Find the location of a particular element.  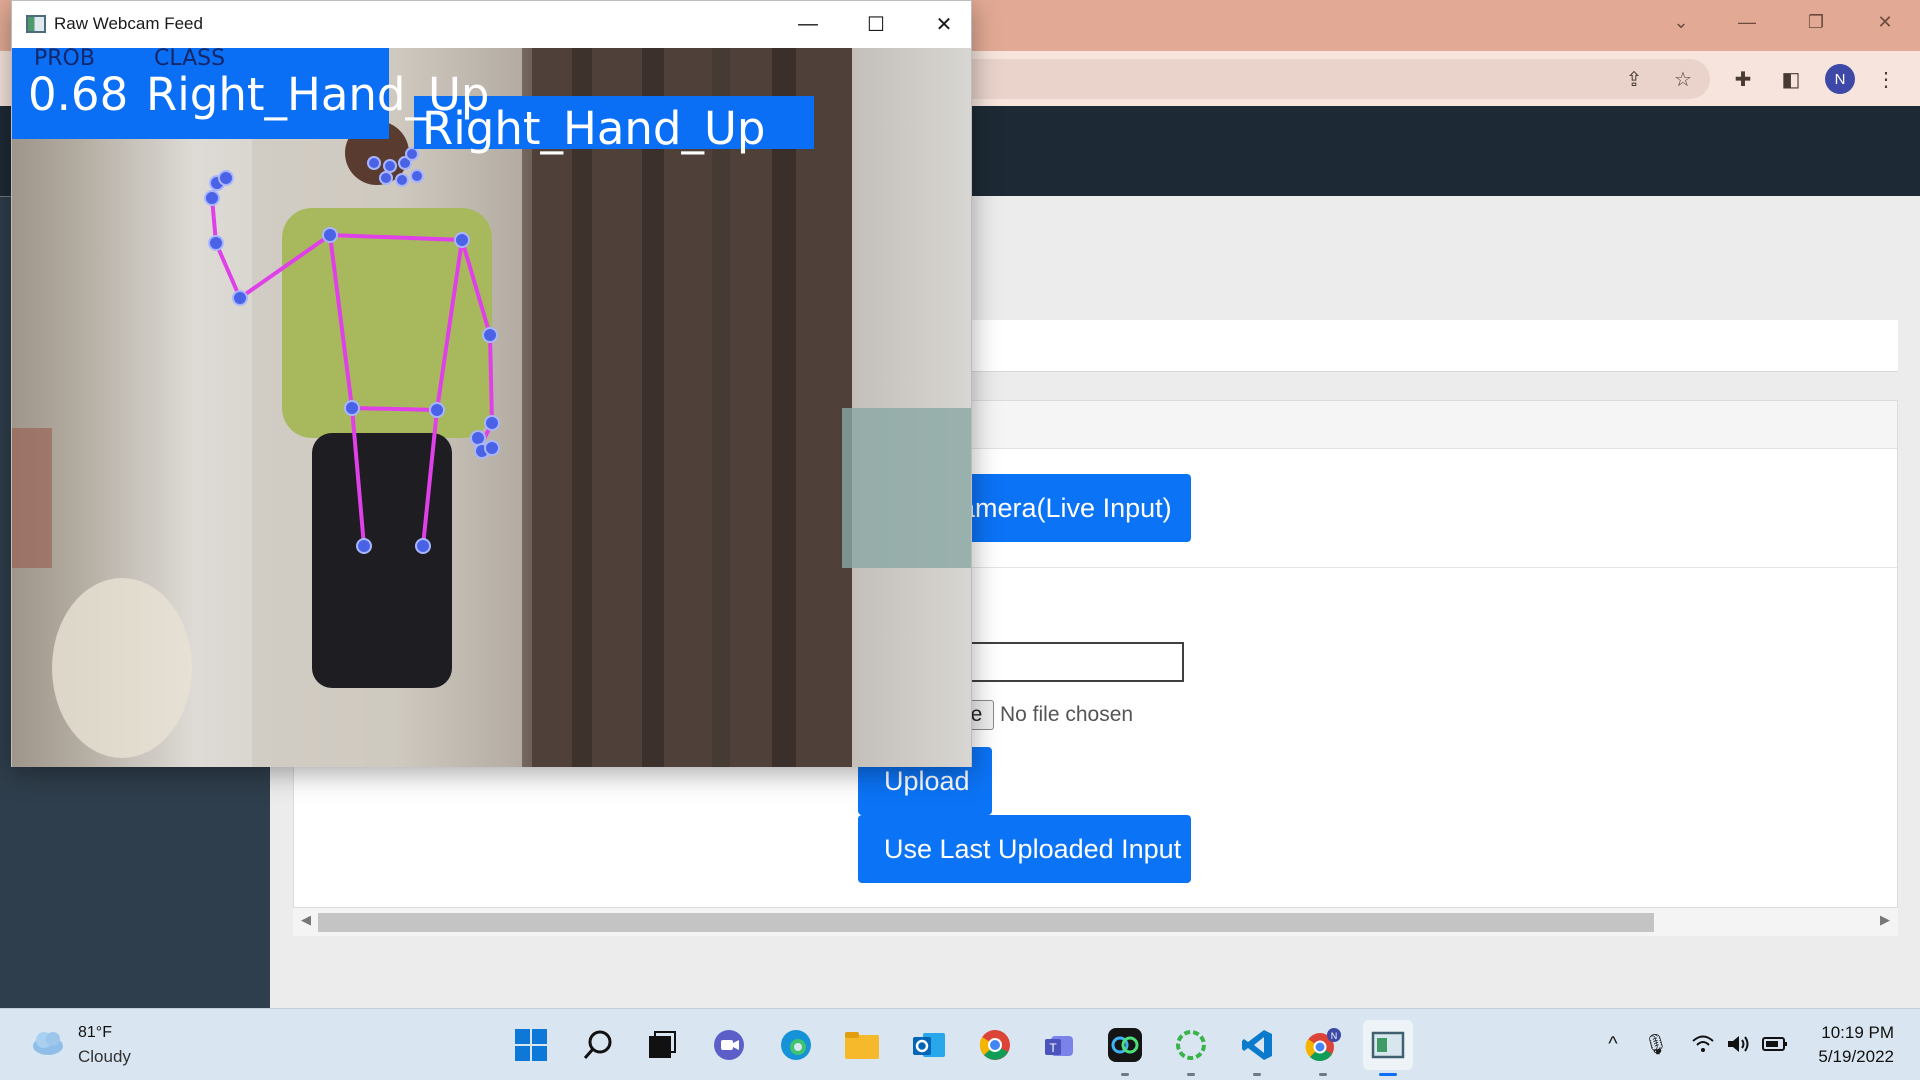

volume-icon is located at coordinates (1739, 1044).